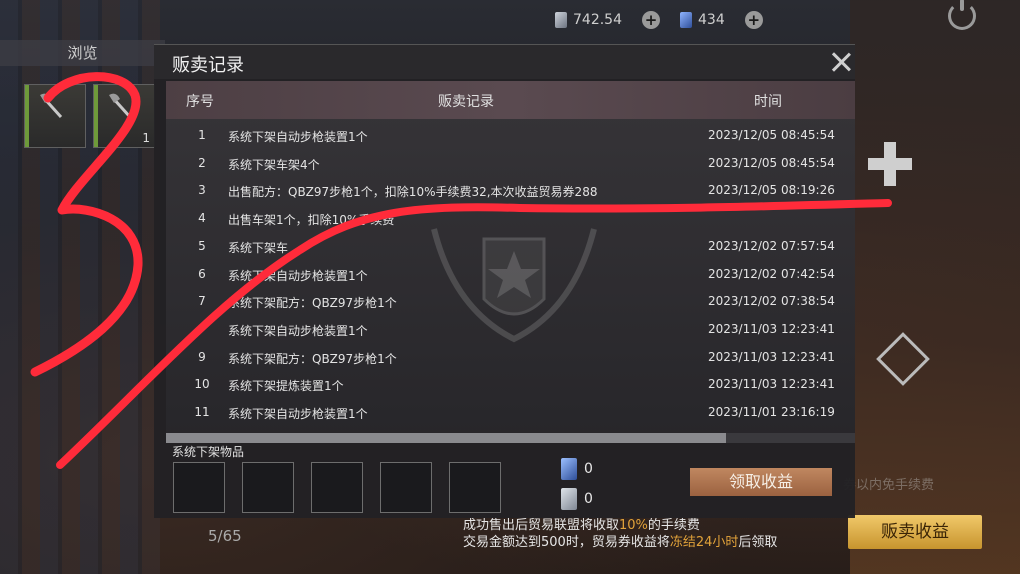 This screenshot has height=574, width=1020. What do you see at coordinates (466, 102) in the screenshot?
I see `col-header-record: 贩卖记录` at bounding box center [466, 102].